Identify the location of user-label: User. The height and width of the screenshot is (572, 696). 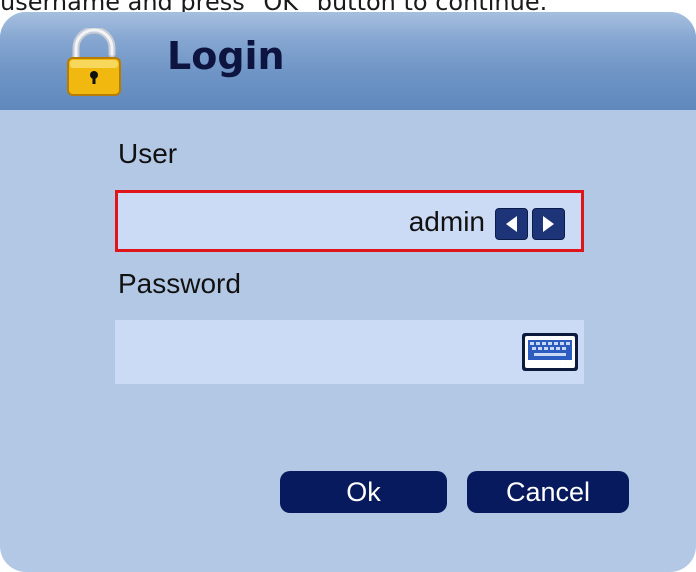
(148, 153).